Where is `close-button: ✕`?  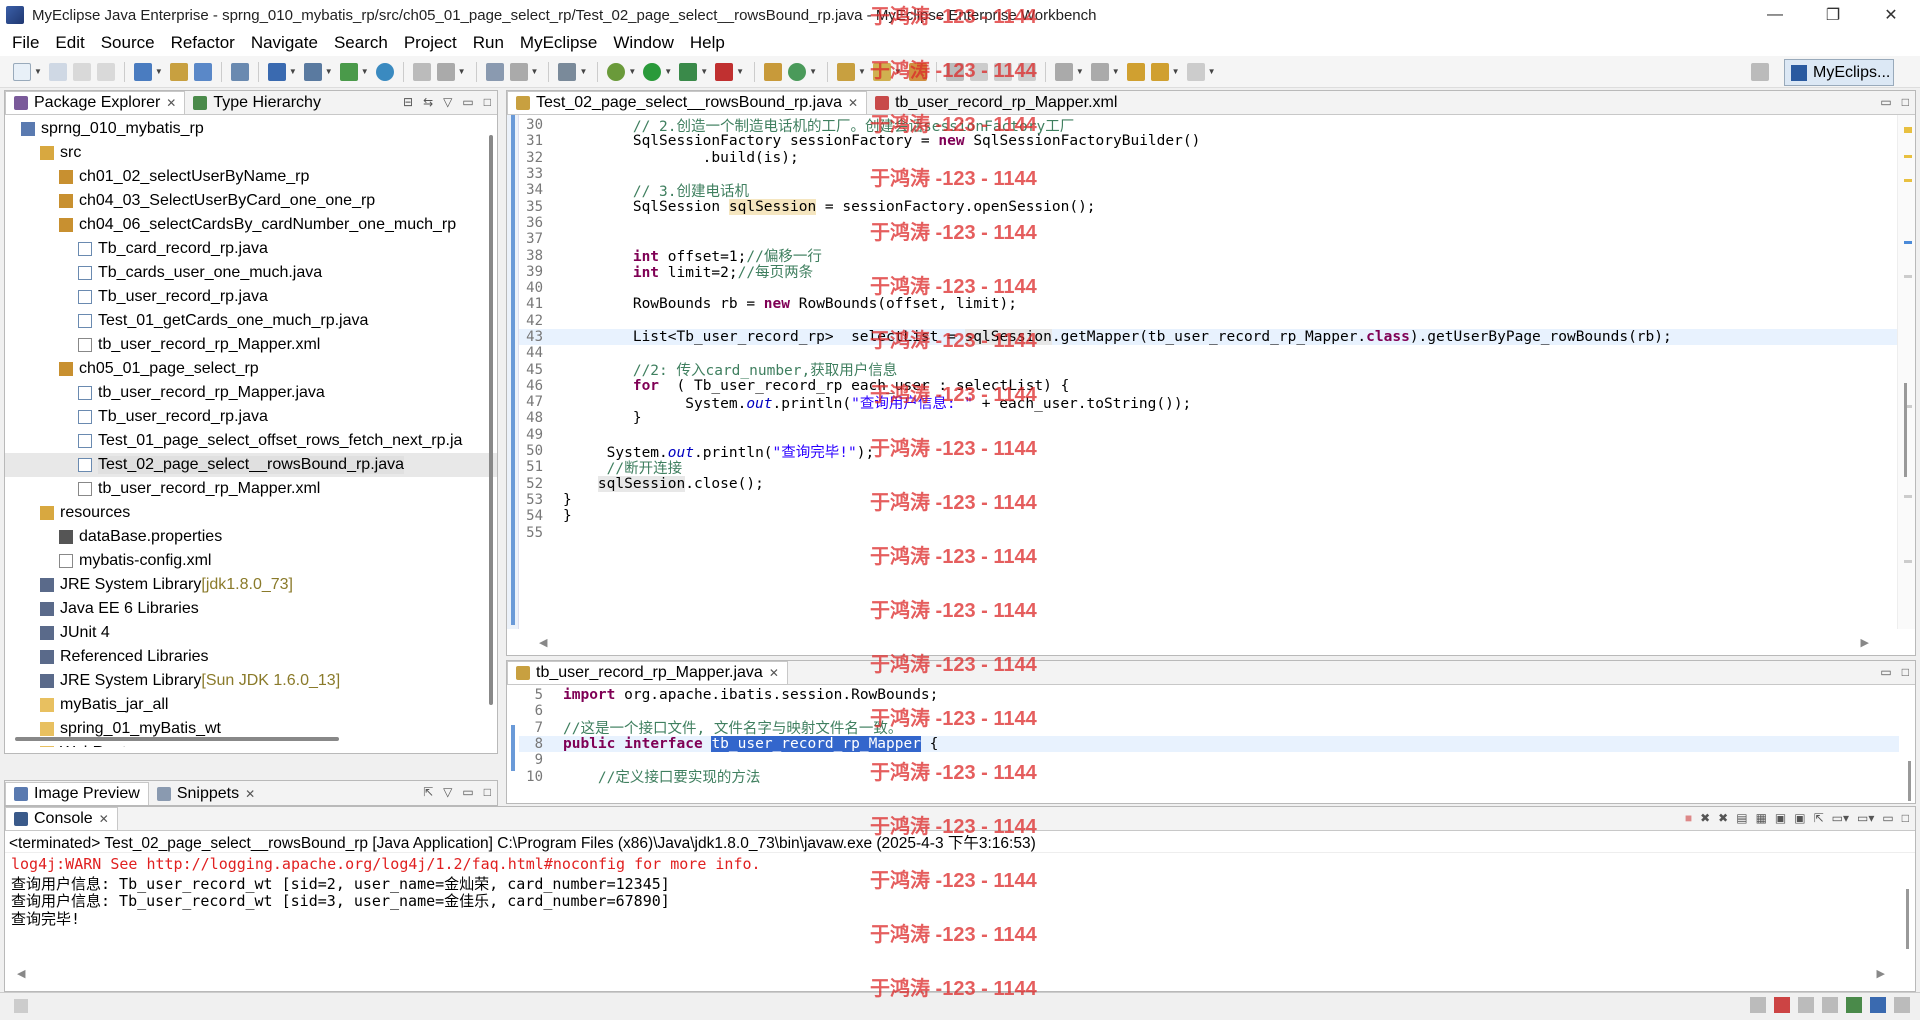
close-button: ✕ is located at coordinates (1891, 15).